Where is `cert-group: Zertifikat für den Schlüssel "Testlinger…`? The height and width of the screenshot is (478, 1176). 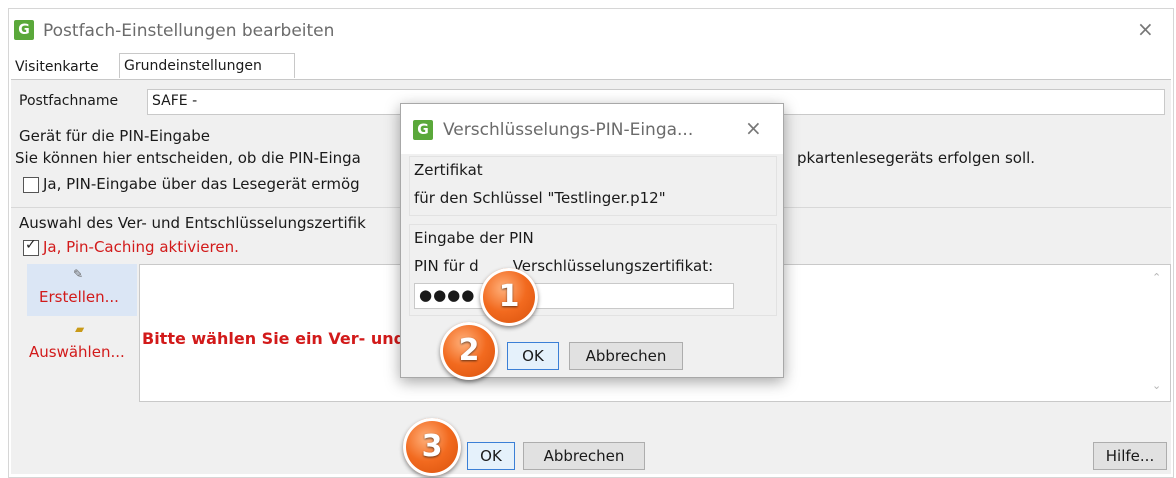
cert-group: Zertifikat für den Schlüssel "Testlinger… is located at coordinates (593, 186).